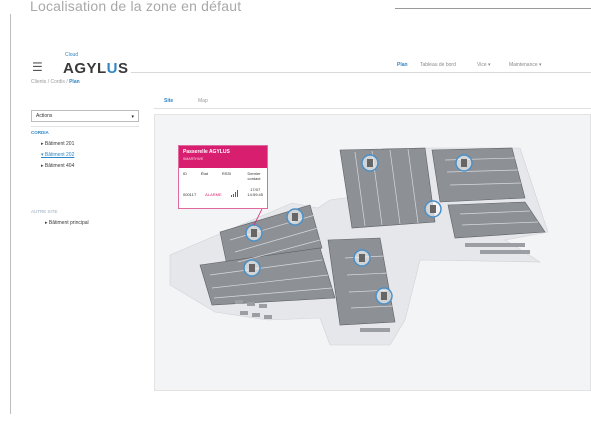 This screenshot has height=435, width=591. Describe the element at coordinates (226, 173) in the screenshot. I see `popup-col-rssi: RSSI` at that location.